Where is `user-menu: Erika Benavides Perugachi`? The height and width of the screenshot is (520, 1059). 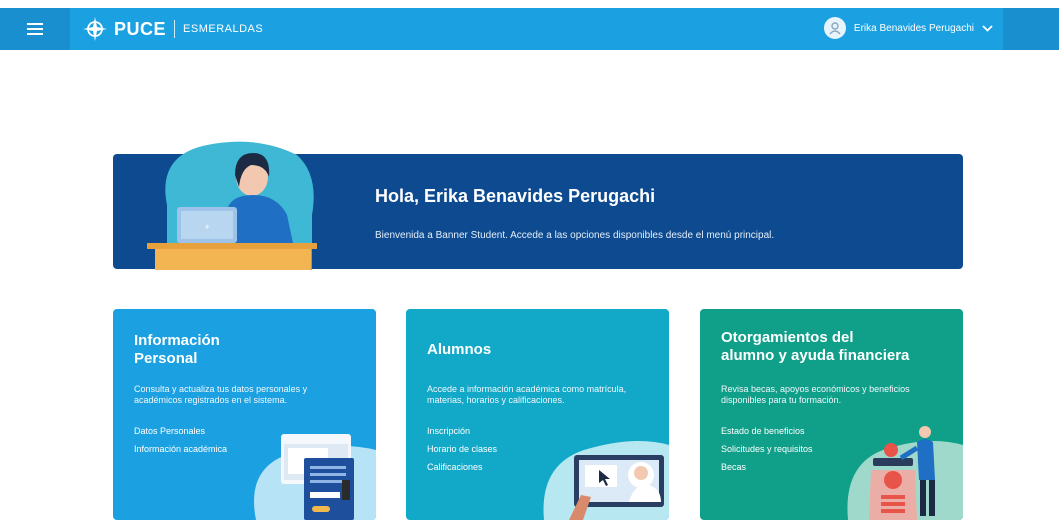
user-menu: Erika Benavides Perugachi is located at coordinates (908, 28).